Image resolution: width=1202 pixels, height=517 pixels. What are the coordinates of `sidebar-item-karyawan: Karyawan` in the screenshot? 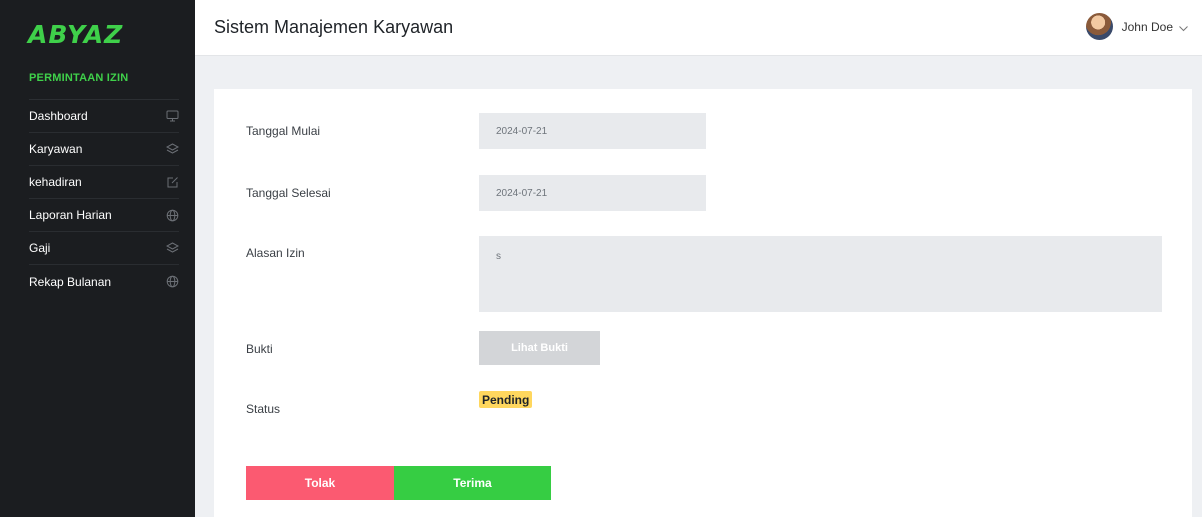 It's located at (104, 149).